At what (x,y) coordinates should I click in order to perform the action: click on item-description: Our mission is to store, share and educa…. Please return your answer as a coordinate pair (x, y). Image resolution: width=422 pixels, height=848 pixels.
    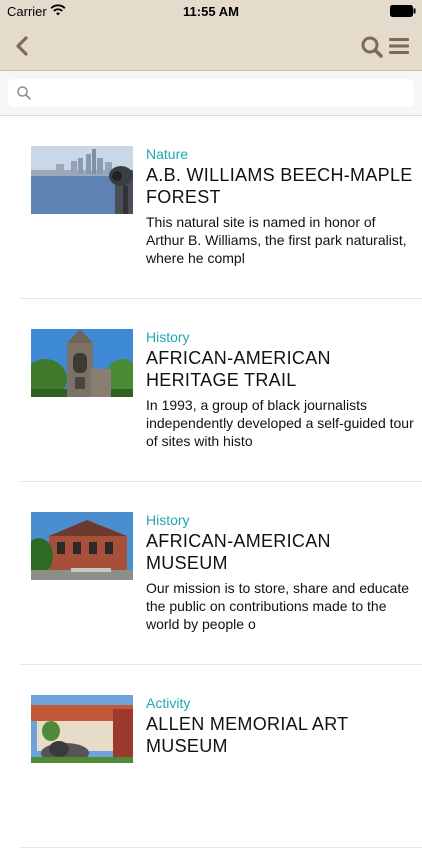
    Looking at the image, I should click on (278, 606).